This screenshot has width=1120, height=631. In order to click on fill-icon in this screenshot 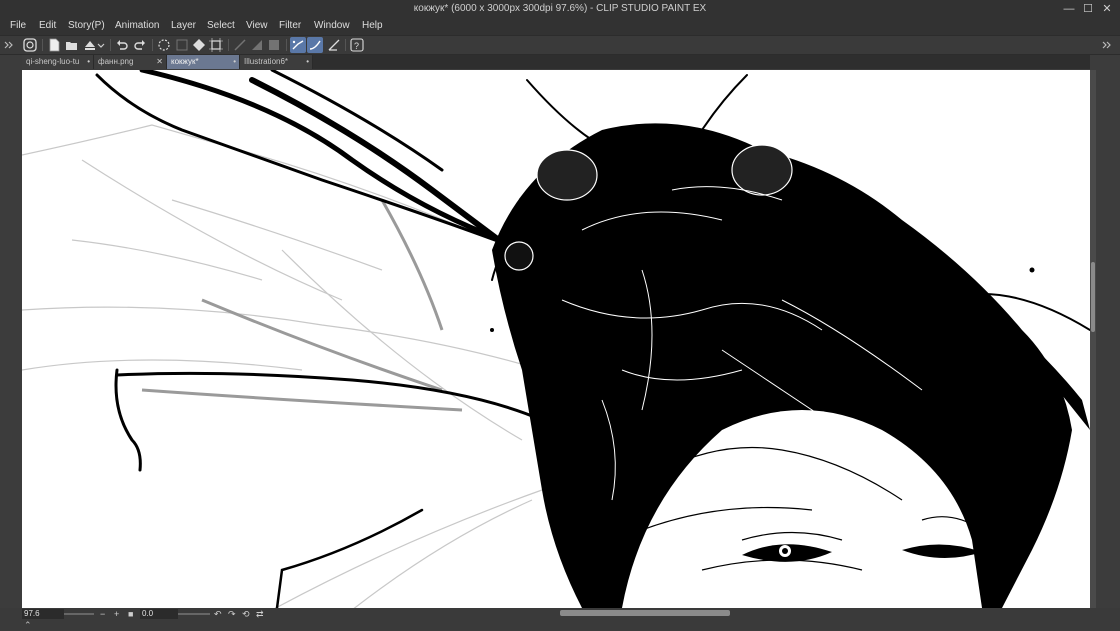, I will do `click(199, 45)`.